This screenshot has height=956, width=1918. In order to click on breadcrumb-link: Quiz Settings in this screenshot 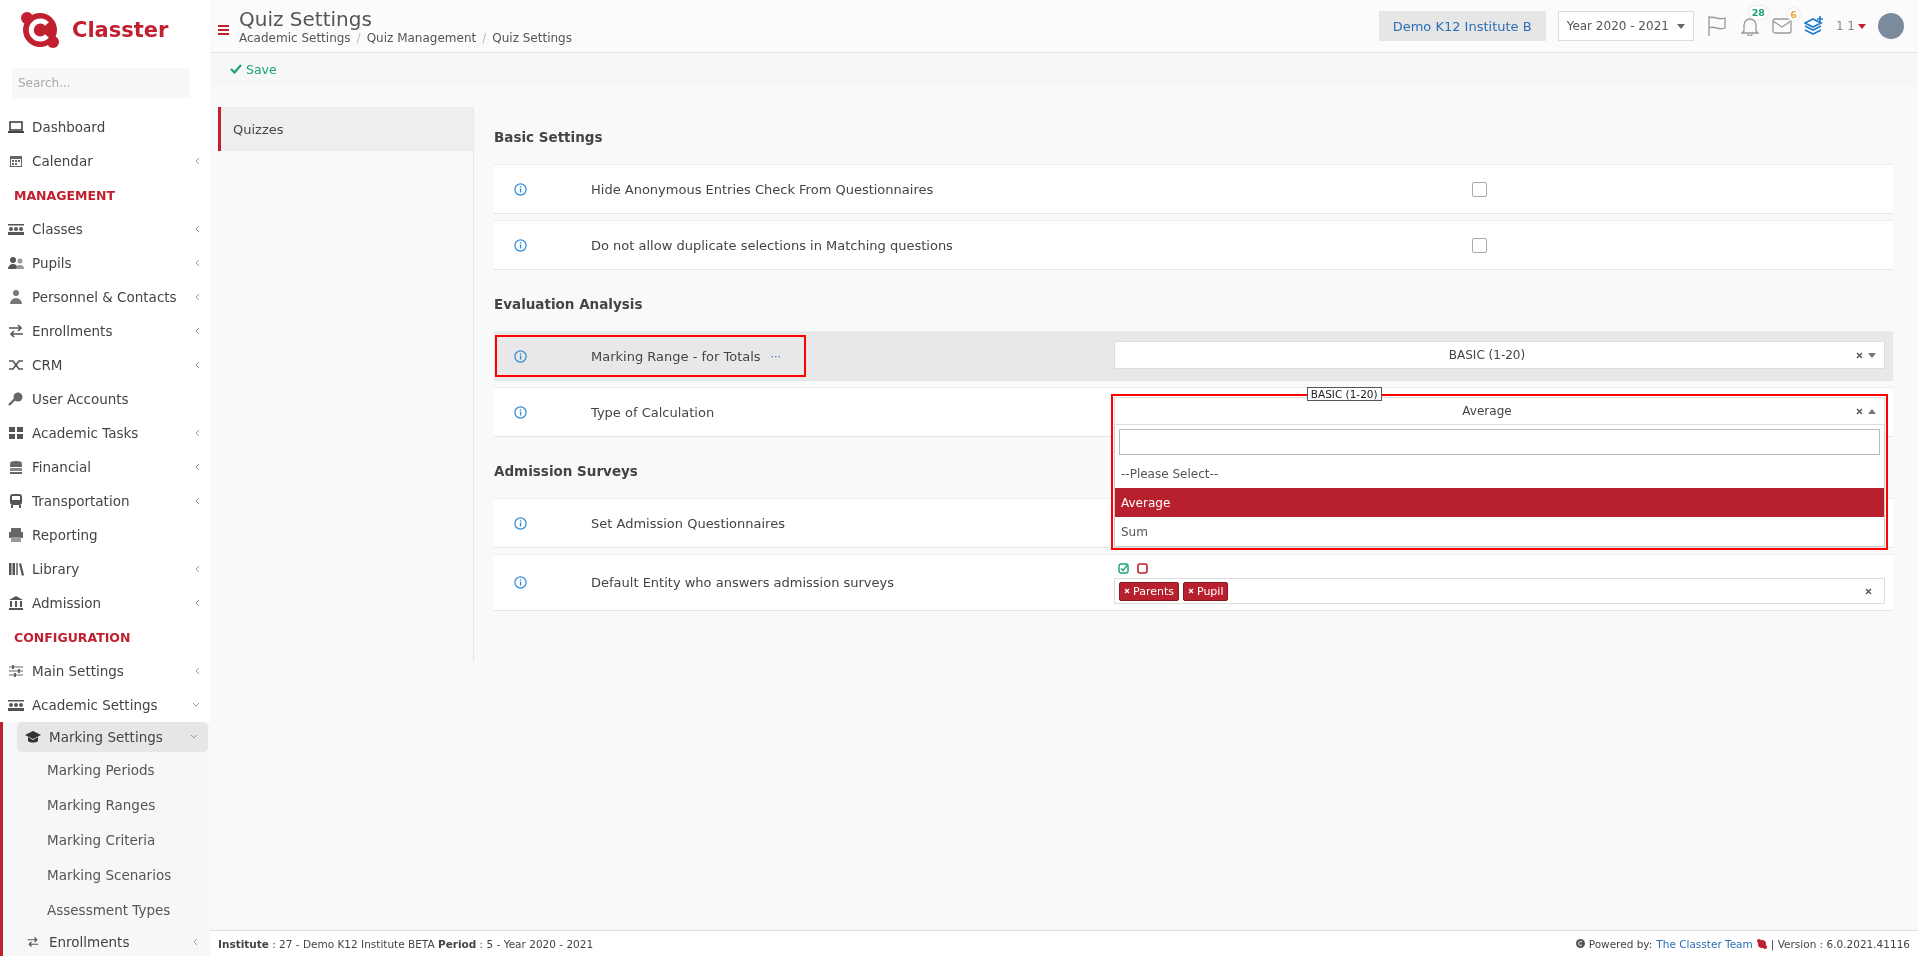, I will do `click(532, 38)`.